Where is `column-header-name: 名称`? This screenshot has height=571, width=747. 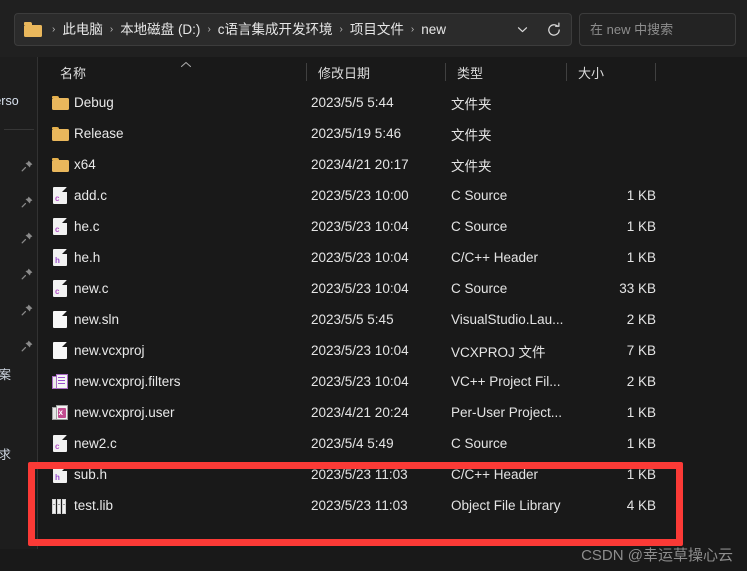
column-header-name: 名称 is located at coordinates (73, 72).